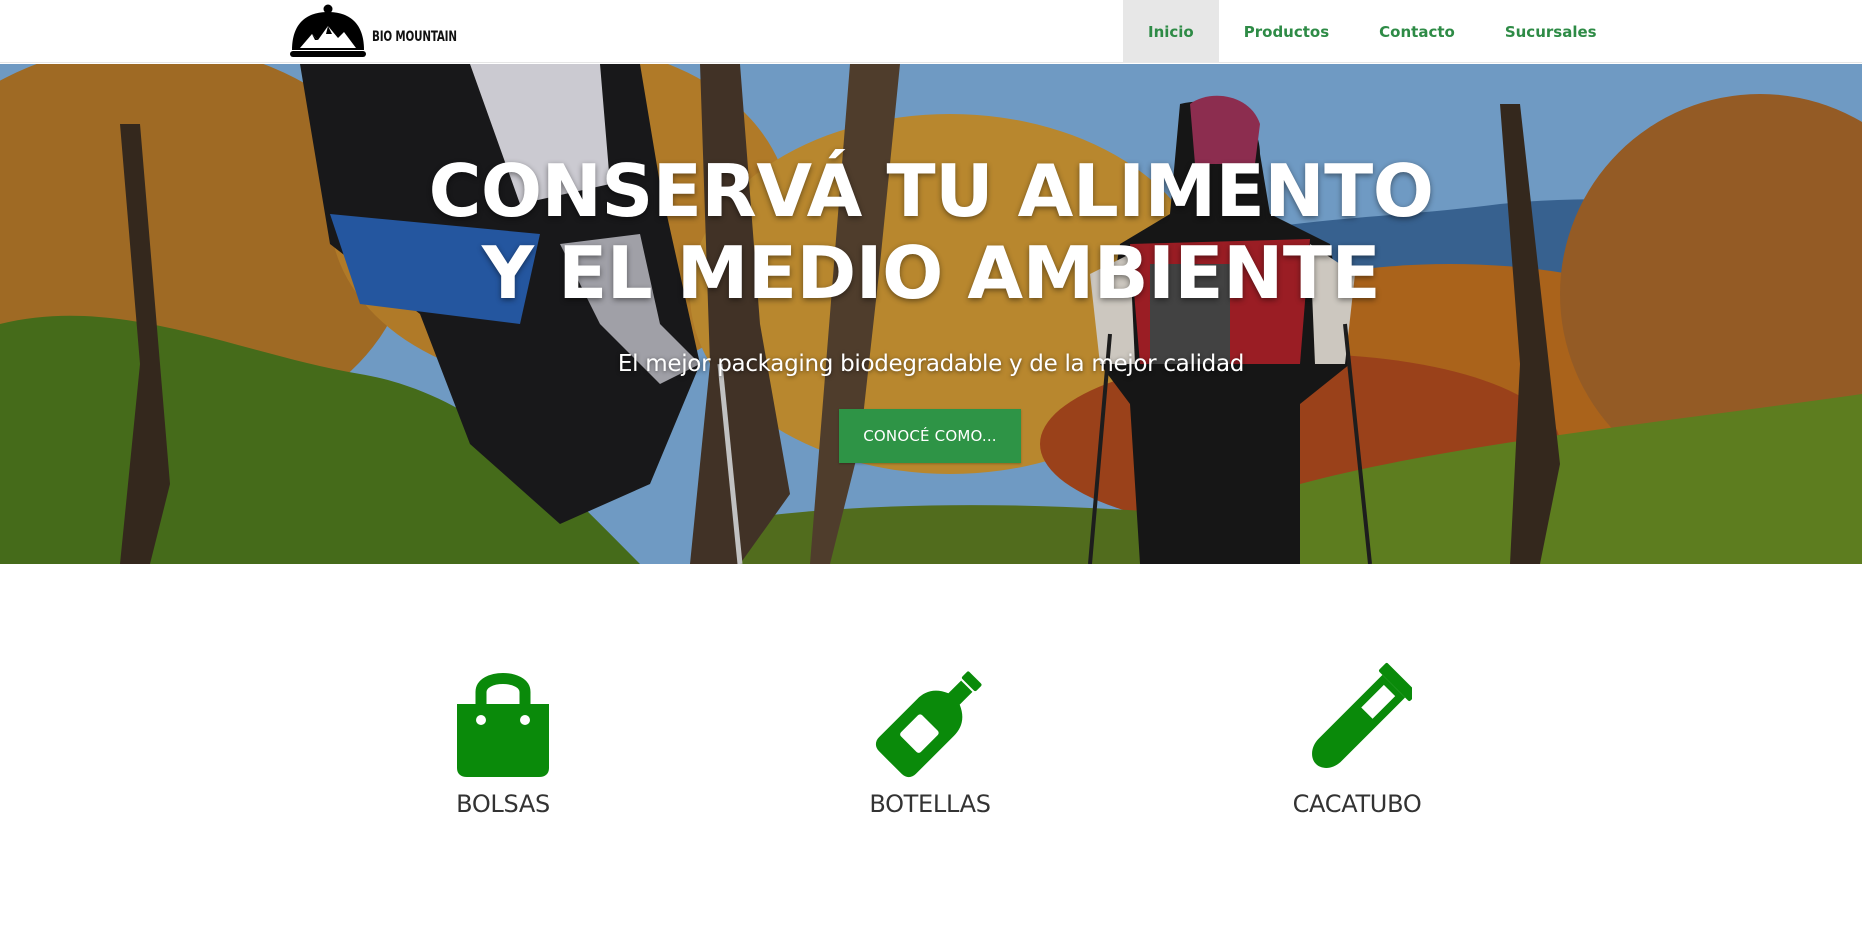 The width and height of the screenshot is (1862, 938). I want to click on bottle-icon, so click(928, 724).